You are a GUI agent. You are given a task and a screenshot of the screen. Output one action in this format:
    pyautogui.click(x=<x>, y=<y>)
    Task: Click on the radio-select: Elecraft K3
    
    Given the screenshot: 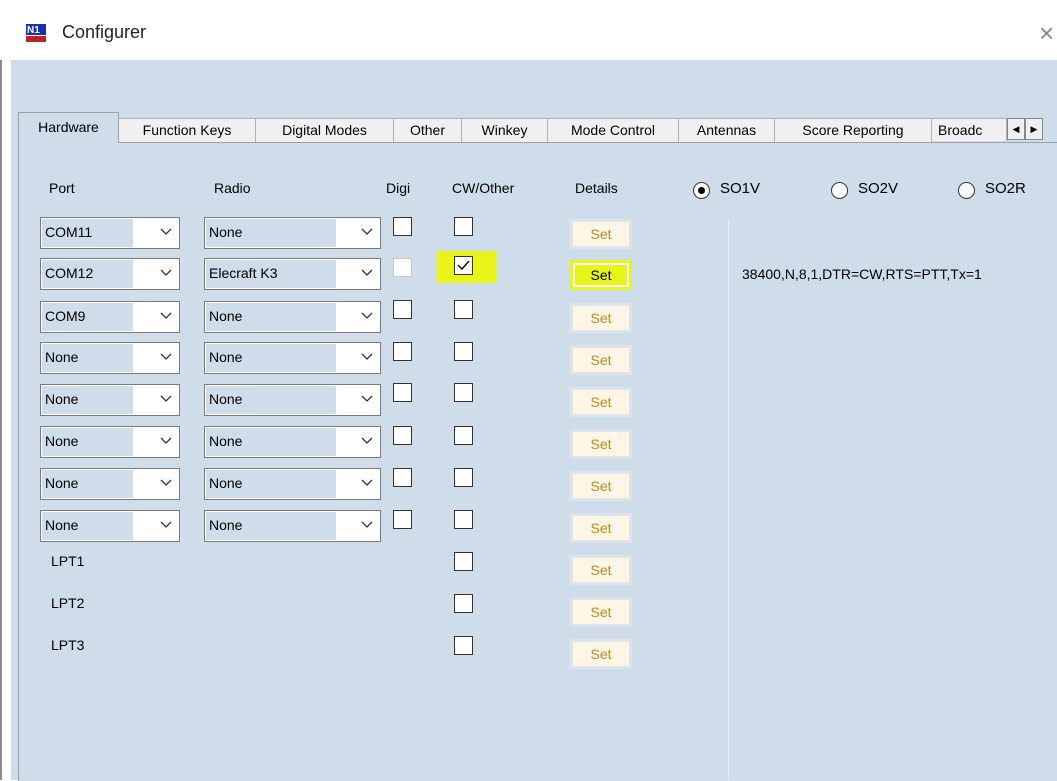 What is the action you would take?
    pyautogui.click(x=292, y=274)
    